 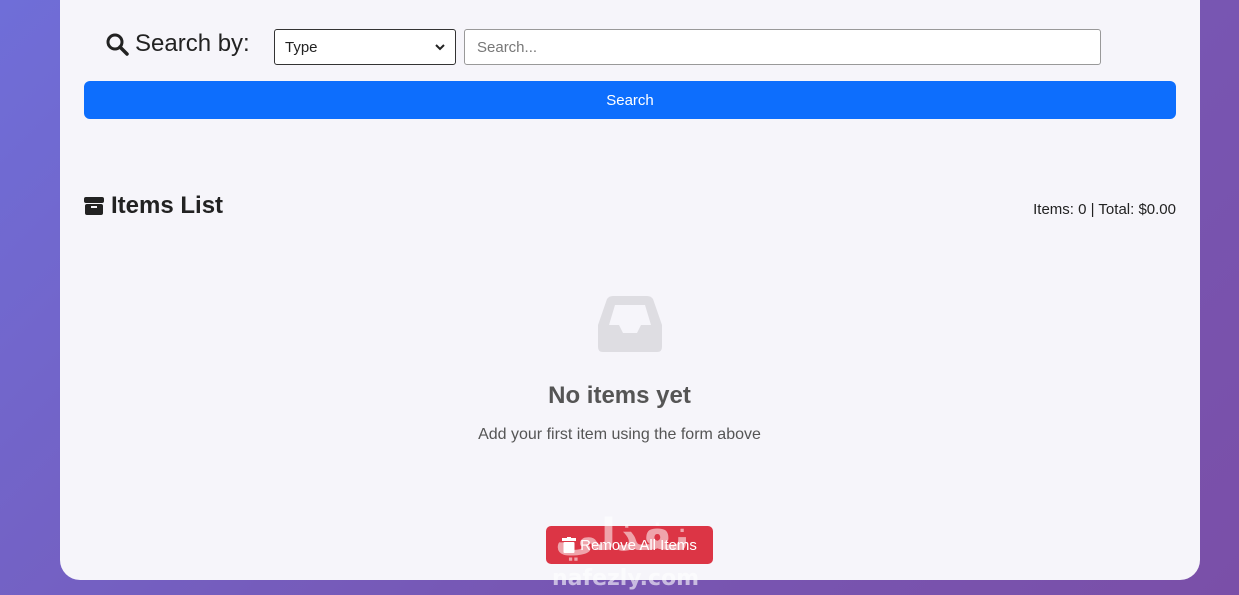 What do you see at coordinates (619, 395) in the screenshot?
I see `empty-state-title: No items yet` at bounding box center [619, 395].